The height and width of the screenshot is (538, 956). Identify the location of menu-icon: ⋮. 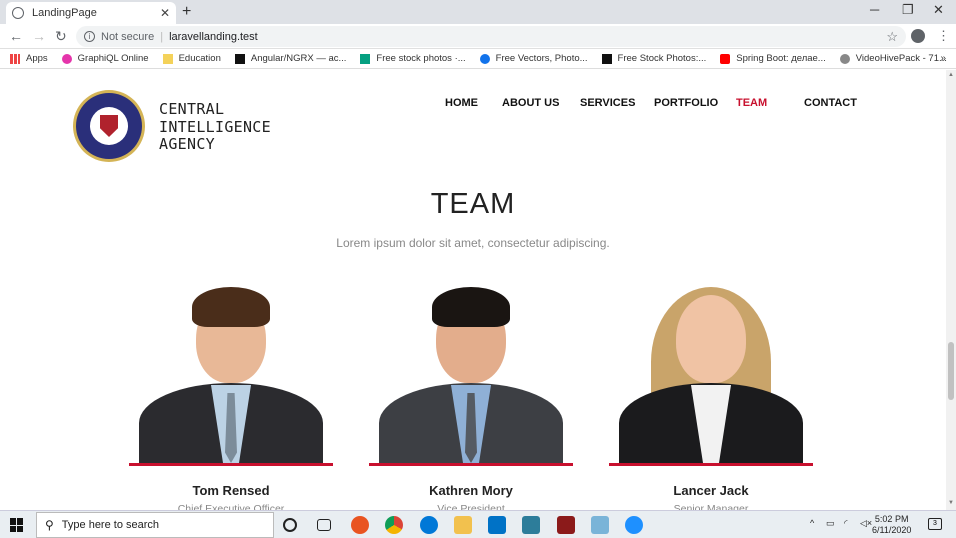
(943, 36).